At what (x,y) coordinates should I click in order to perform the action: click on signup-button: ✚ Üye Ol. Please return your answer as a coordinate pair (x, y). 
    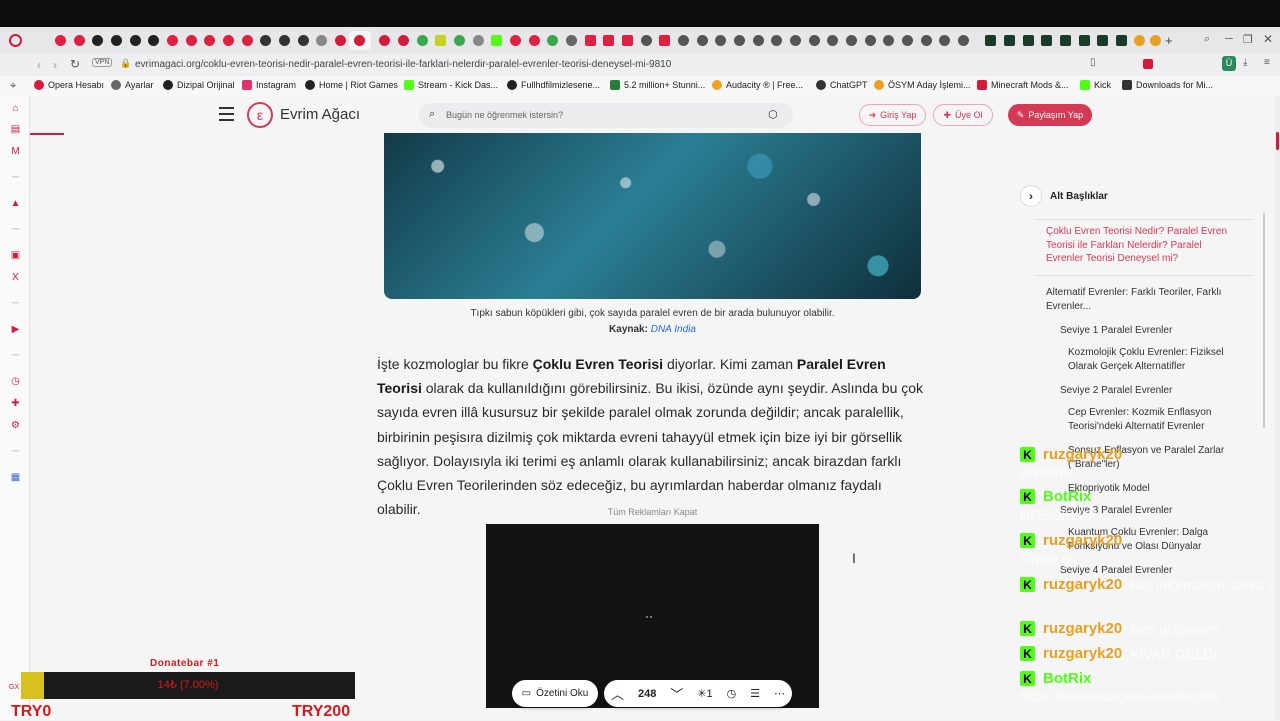
    Looking at the image, I should click on (963, 115).